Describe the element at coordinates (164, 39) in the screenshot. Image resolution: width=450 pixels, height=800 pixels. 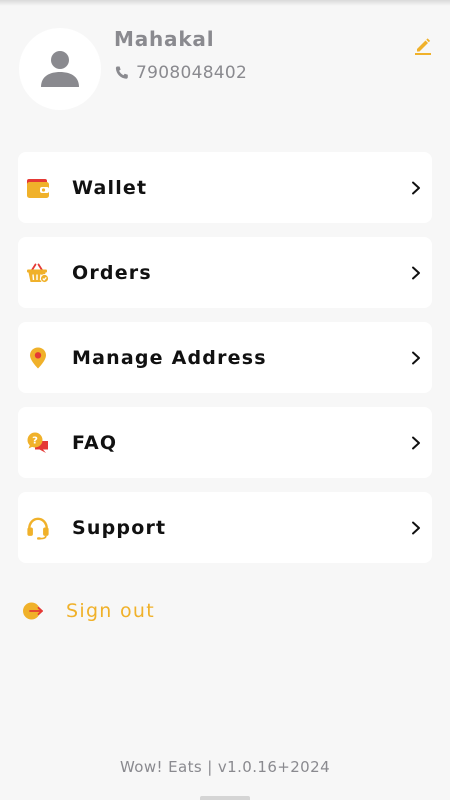
I see `user-name: Mahakal` at that location.